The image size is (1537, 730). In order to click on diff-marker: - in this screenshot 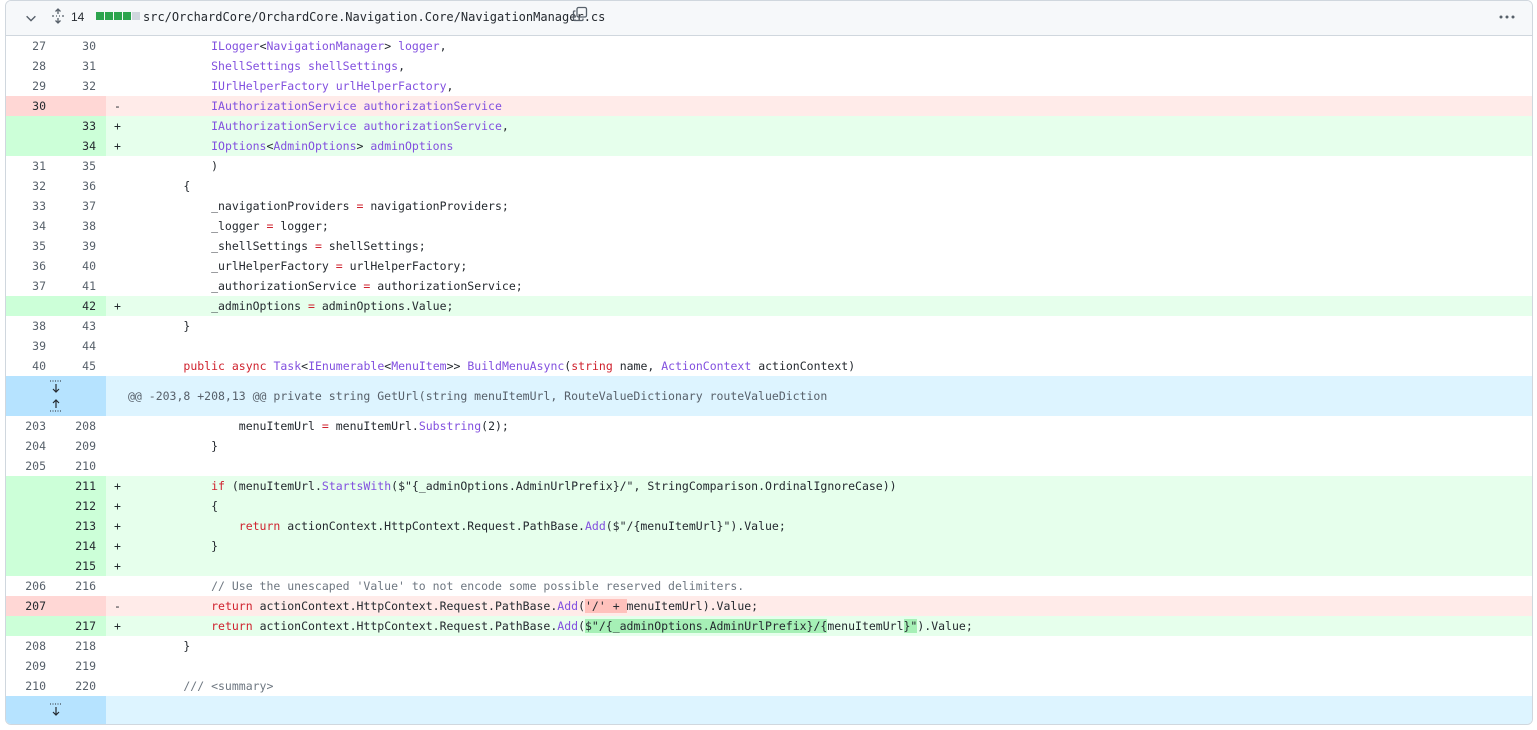, I will do `click(117, 106)`.